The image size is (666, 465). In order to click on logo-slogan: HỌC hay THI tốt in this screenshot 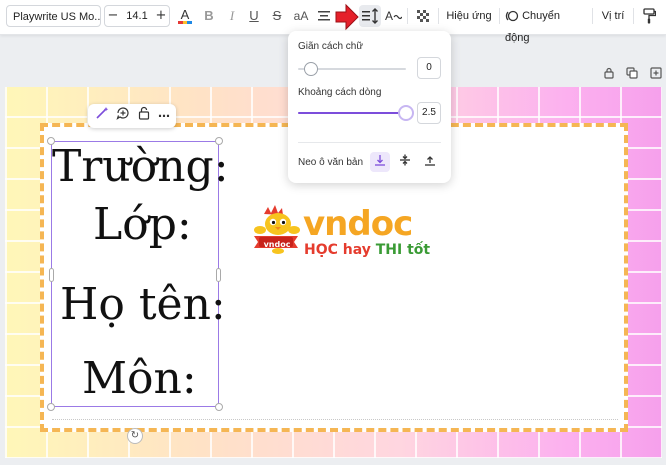, I will do `click(367, 250)`.